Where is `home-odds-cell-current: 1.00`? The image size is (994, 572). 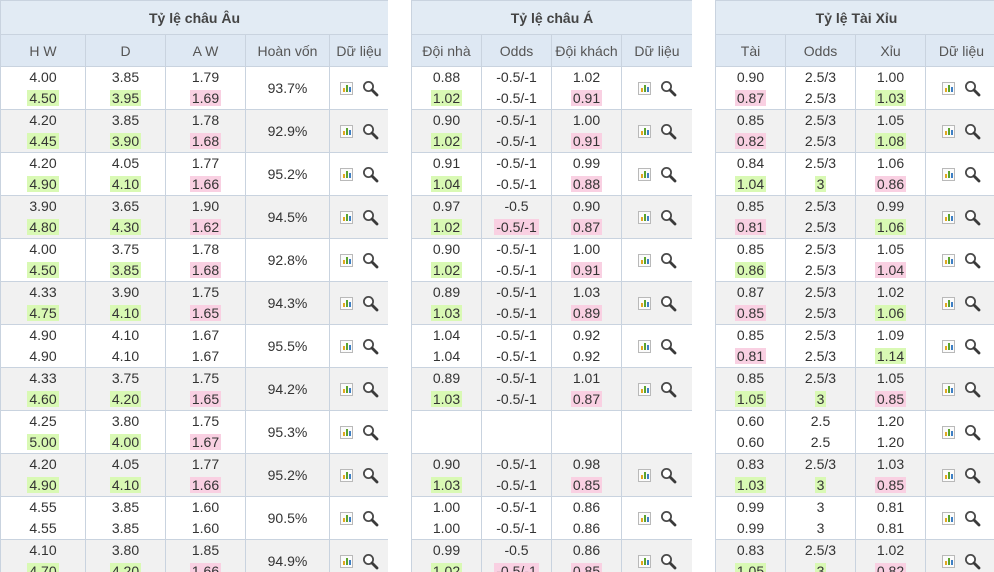 home-odds-cell-current: 1.00 is located at coordinates (447, 528).